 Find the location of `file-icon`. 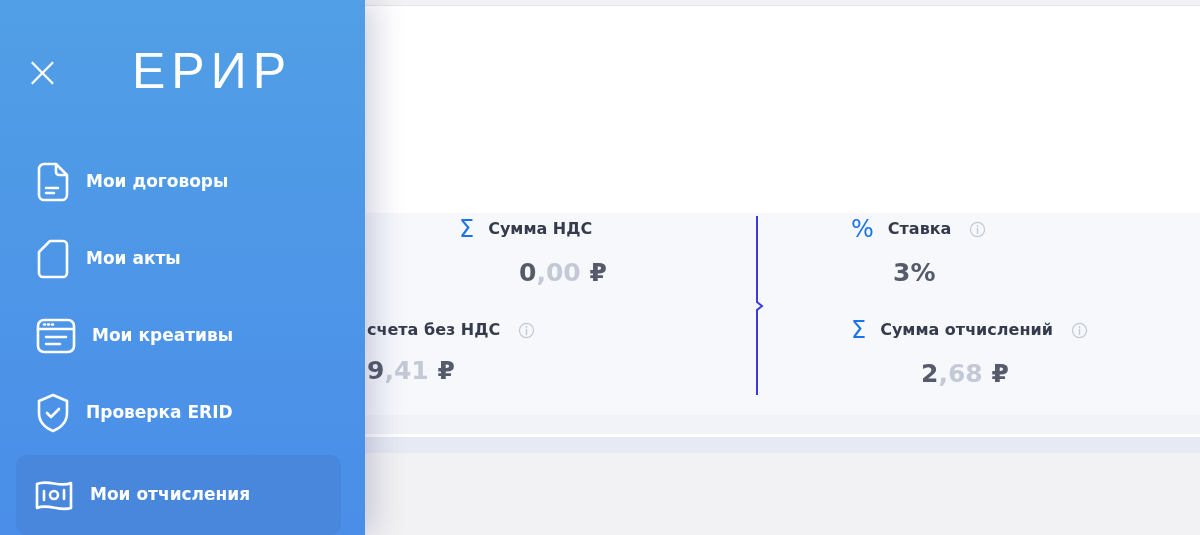

file-icon is located at coordinates (53, 181).